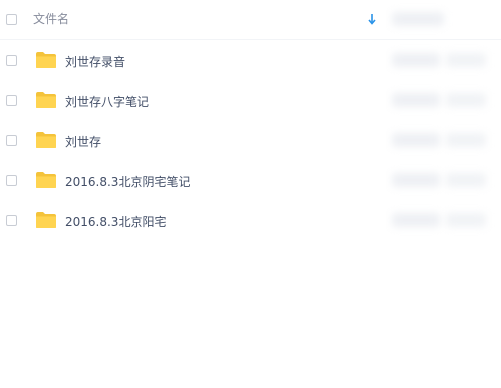  Describe the element at coordinates (127, 181) in the screenshot. I see `file-name: 2016.8.3北京阴宅笔记` at that location.